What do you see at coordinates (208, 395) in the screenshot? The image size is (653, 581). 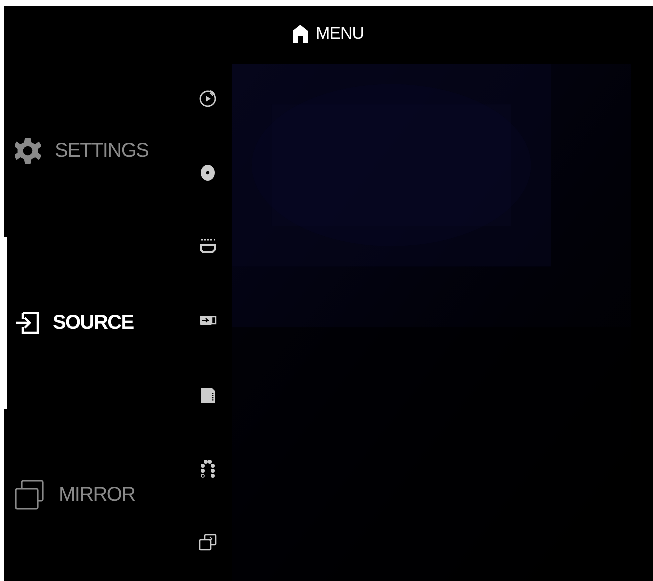 I see `sd-card-icon` at bounding box center [208, 395].